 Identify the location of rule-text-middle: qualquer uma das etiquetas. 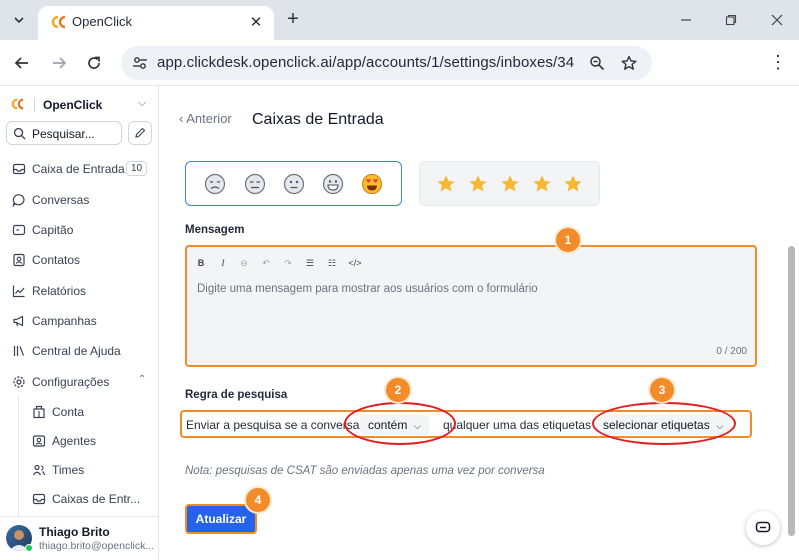
(517, 425).